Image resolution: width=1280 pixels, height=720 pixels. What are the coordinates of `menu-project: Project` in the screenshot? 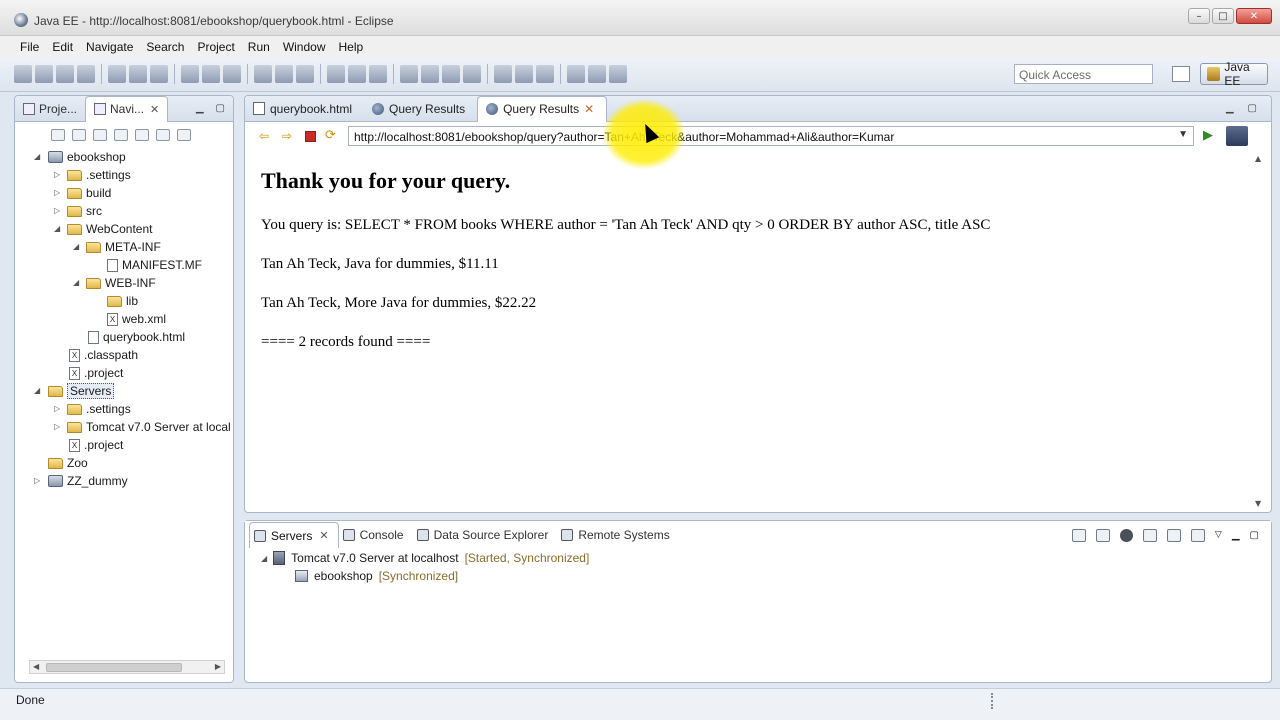 It's located at (216, 47).